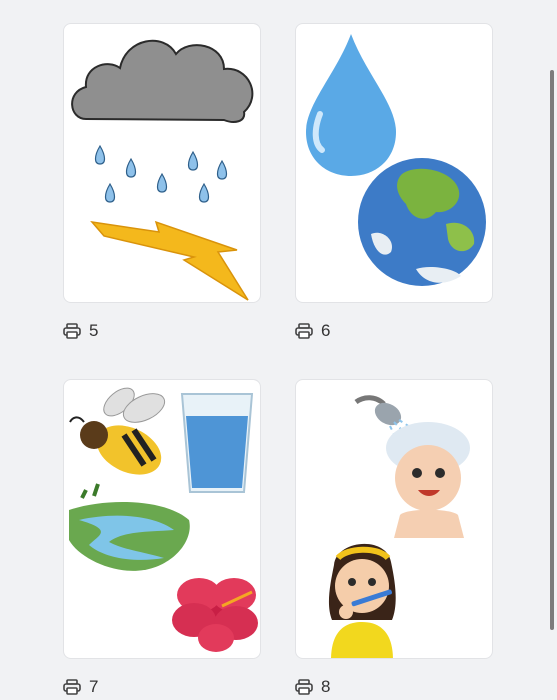  I want to click on card-number-7: 7, so click(94, 686).